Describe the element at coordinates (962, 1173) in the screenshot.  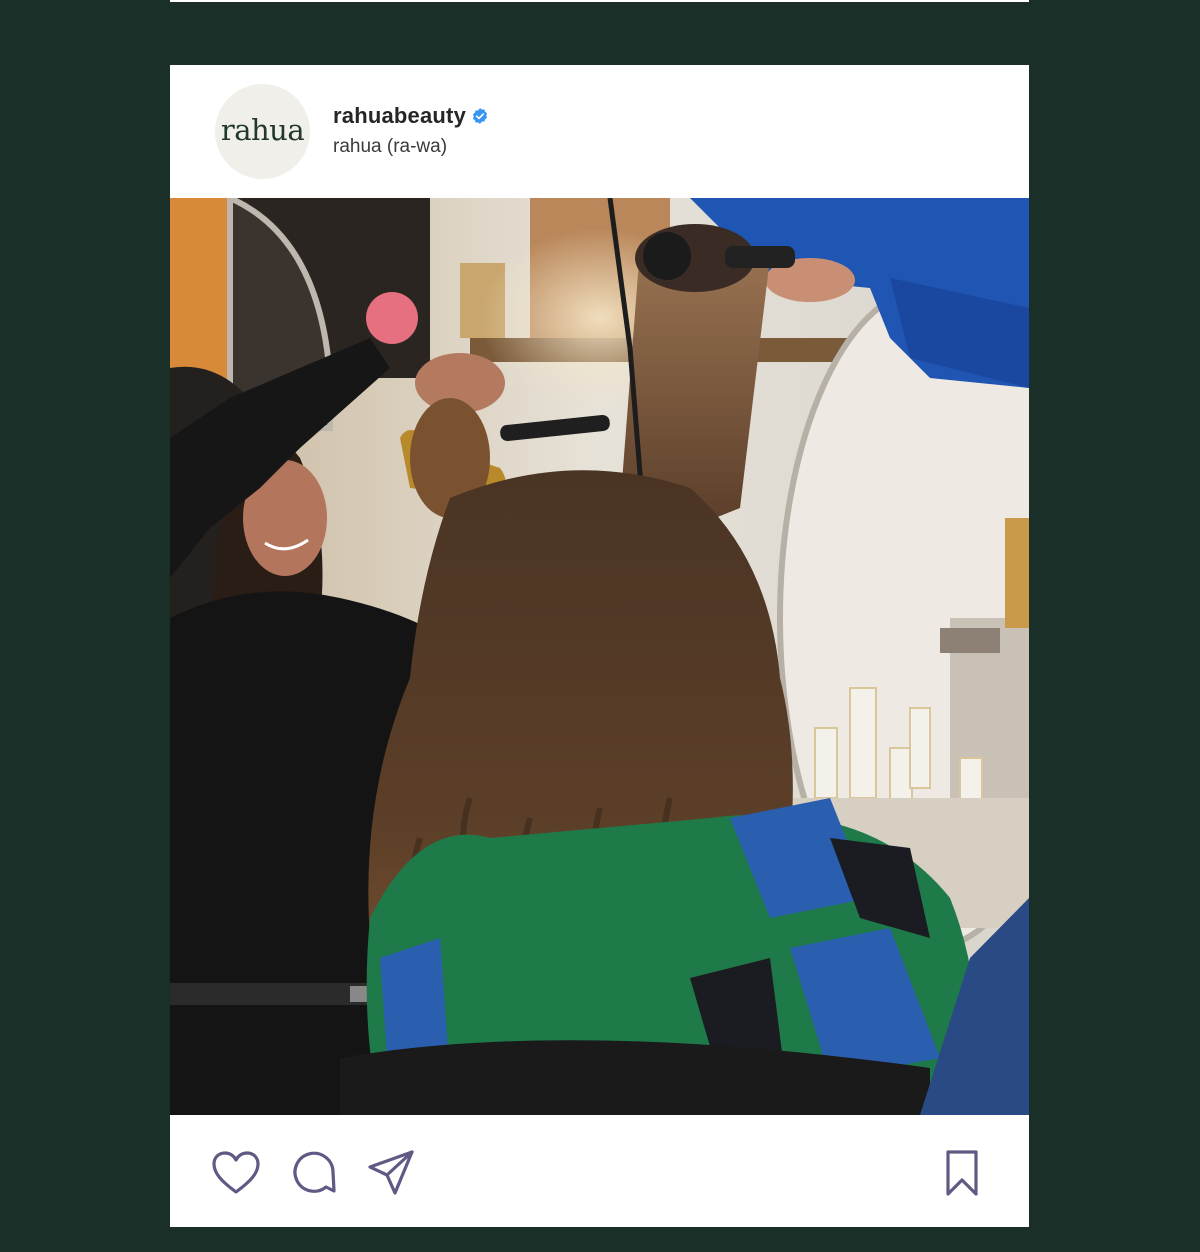
I see `bookmark-icon` at that location.